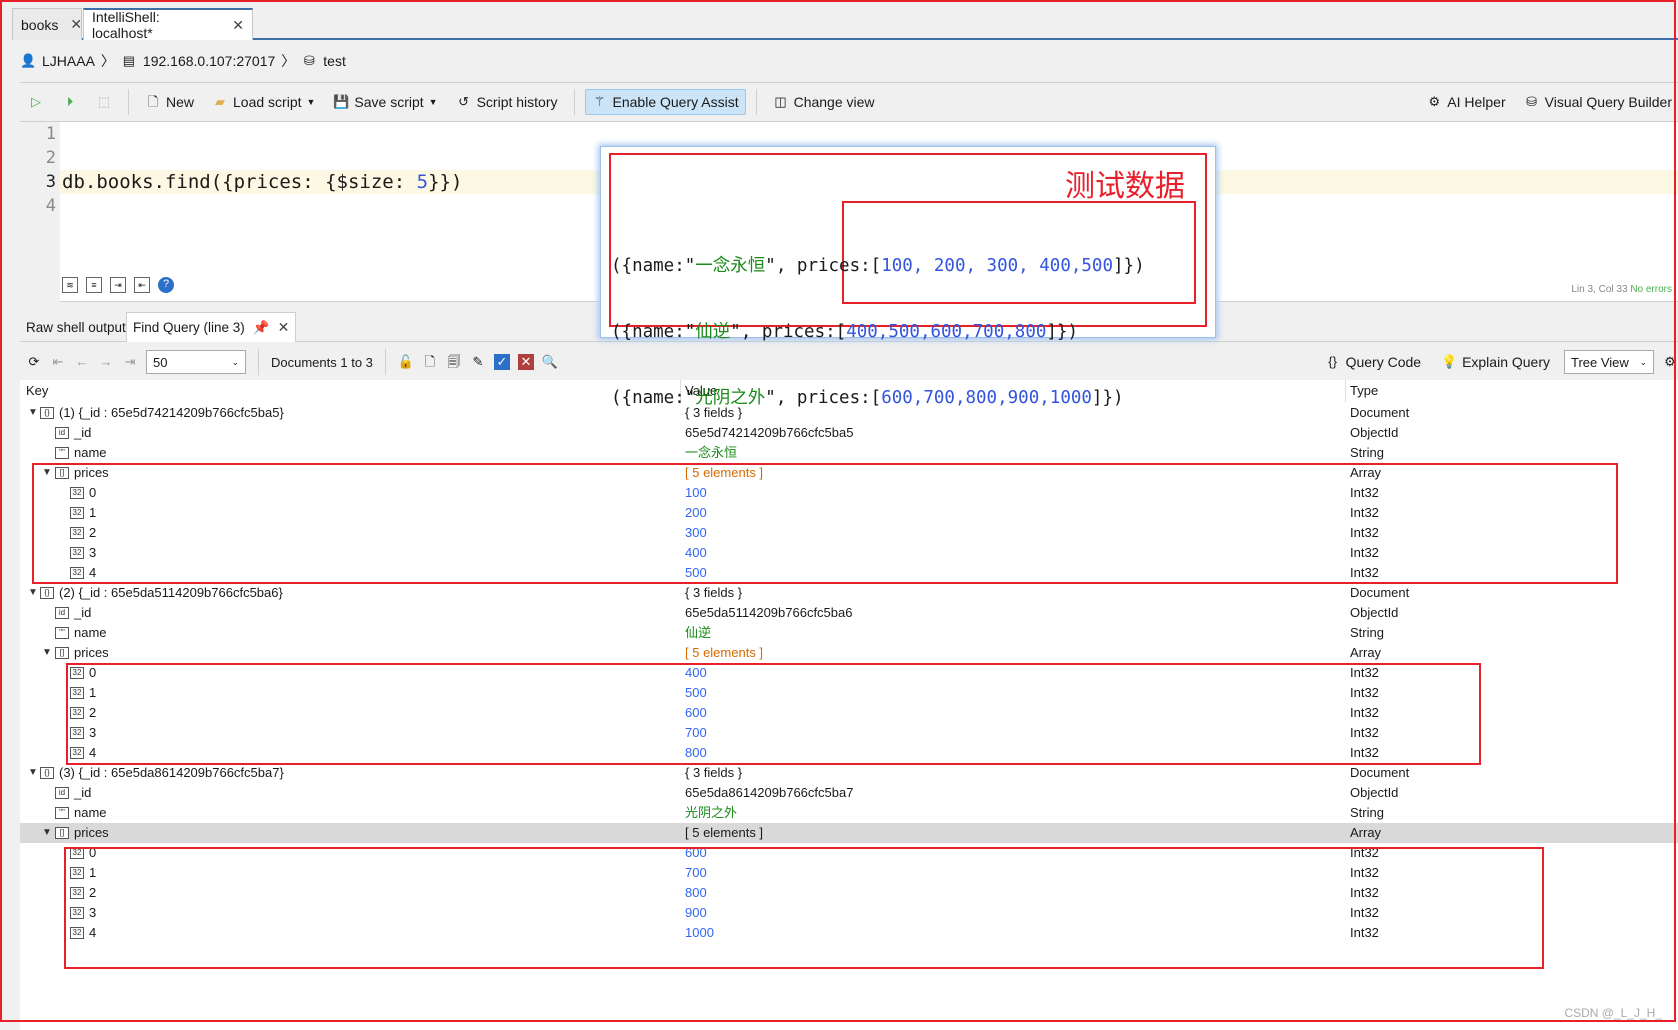  What do you see at coordinates (263, 102) in the screenshot?
I see `load-script-button: ▰ Load script ▼` at bounding box center [263, 102].